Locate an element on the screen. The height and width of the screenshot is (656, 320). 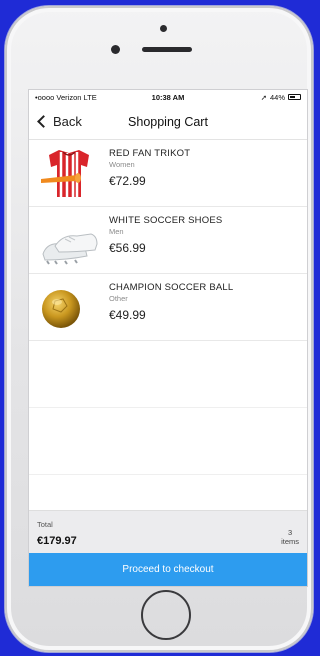
item-price: €72.99 is located at coordinates (127, 181).